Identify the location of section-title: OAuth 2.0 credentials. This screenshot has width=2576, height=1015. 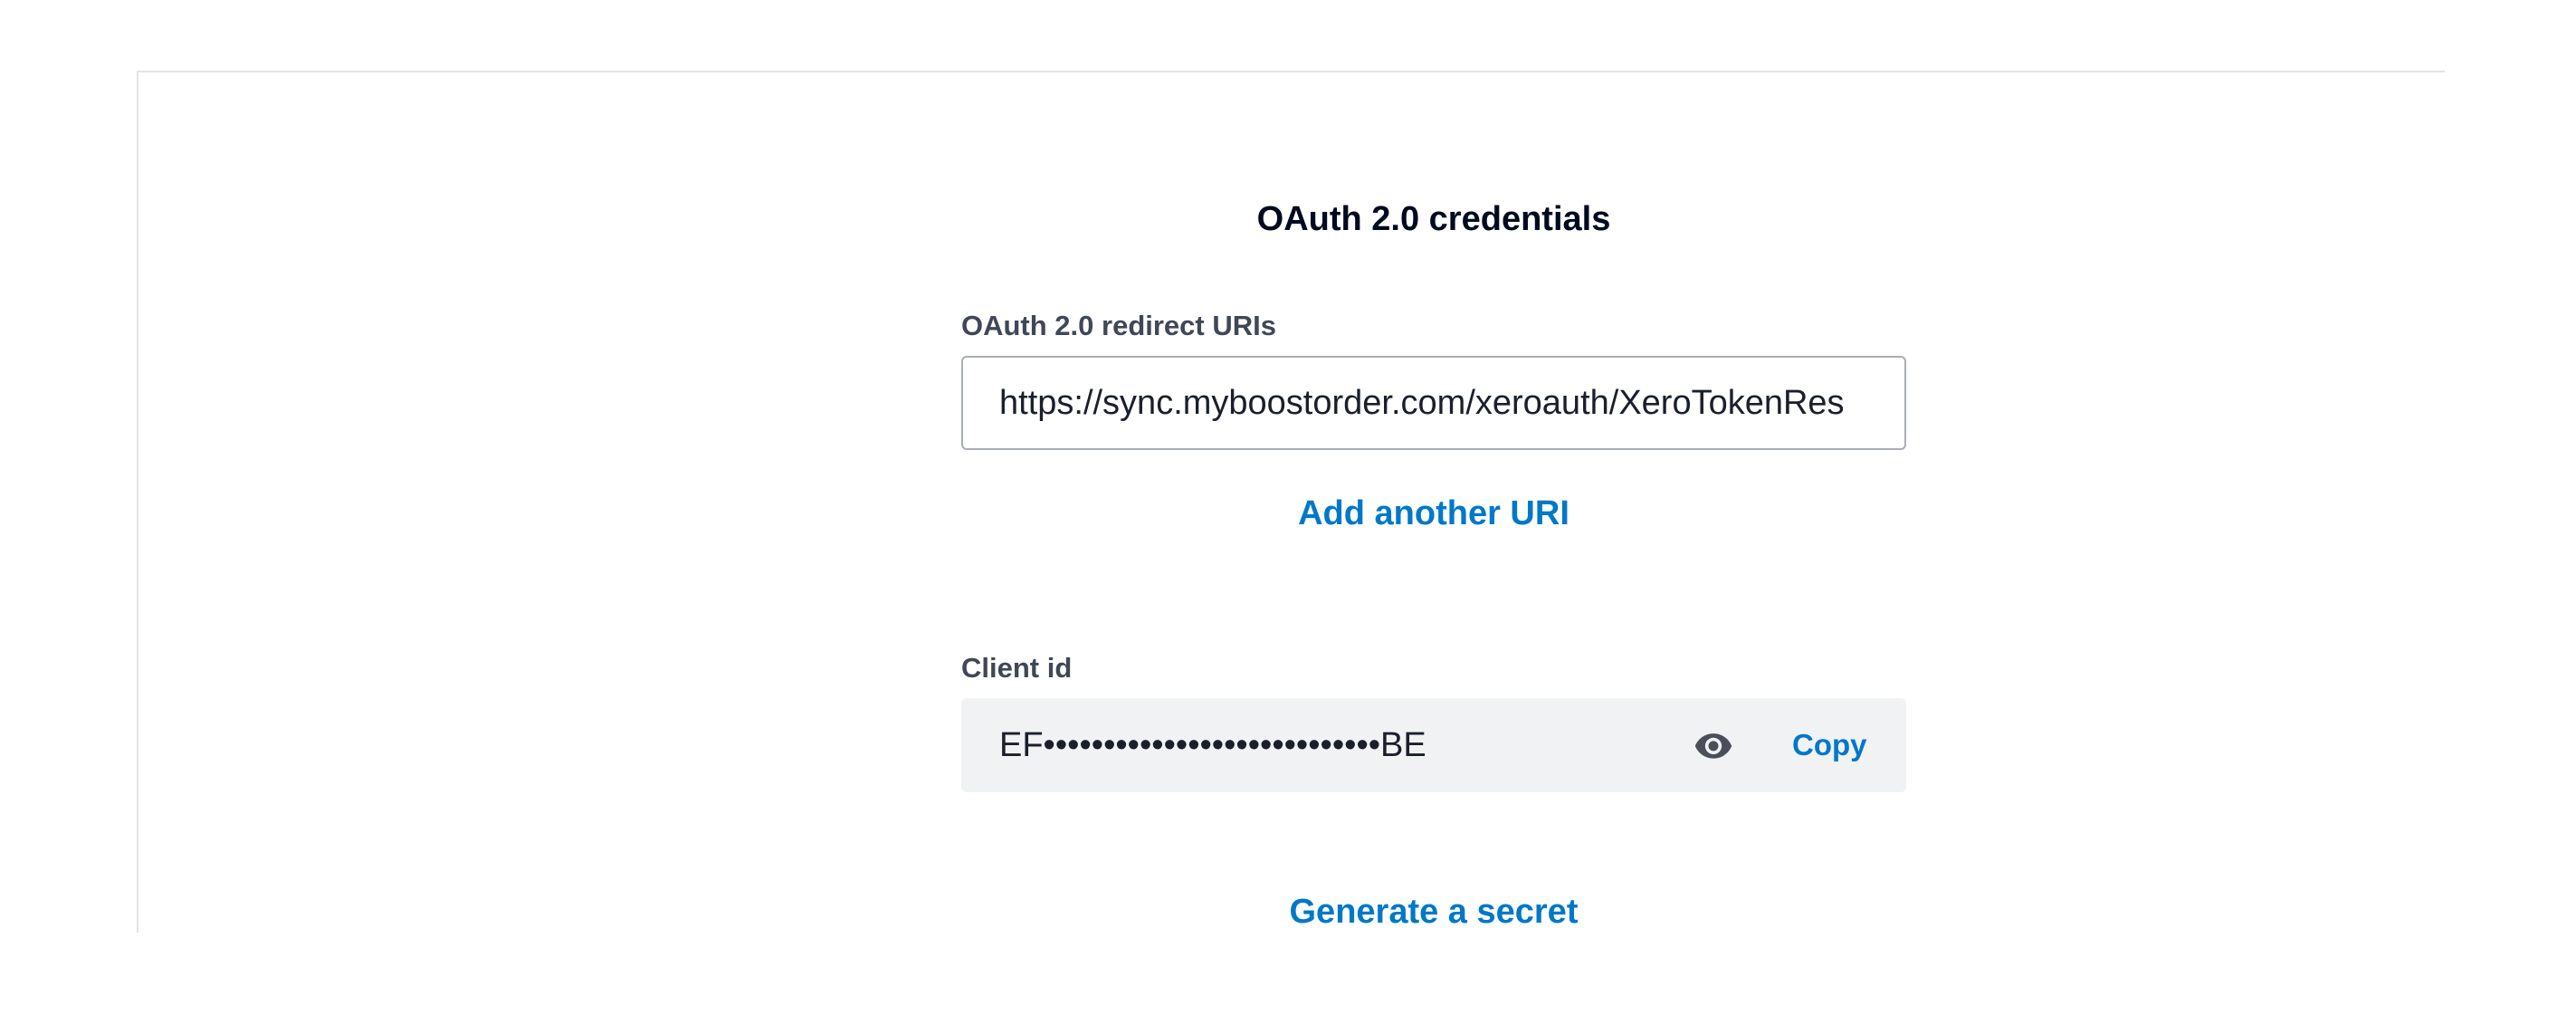
(1434, 219).